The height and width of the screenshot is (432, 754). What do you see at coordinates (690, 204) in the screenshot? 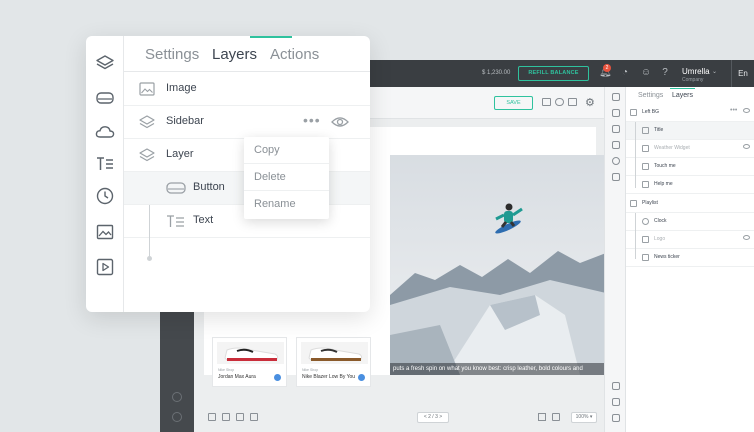
I see `list-item: Playlist` at bounding box center [690, 204].